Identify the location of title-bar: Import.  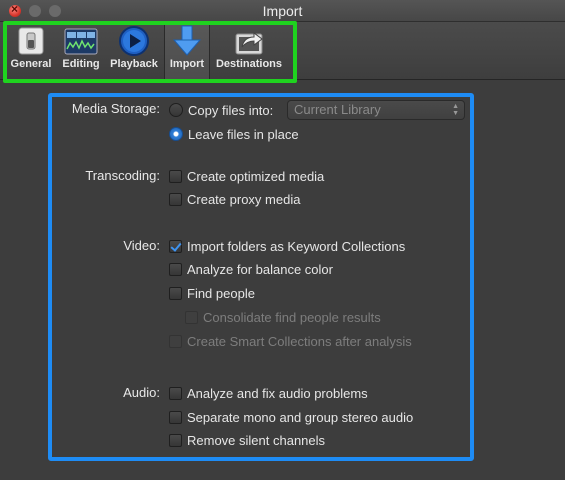
(282, 11).